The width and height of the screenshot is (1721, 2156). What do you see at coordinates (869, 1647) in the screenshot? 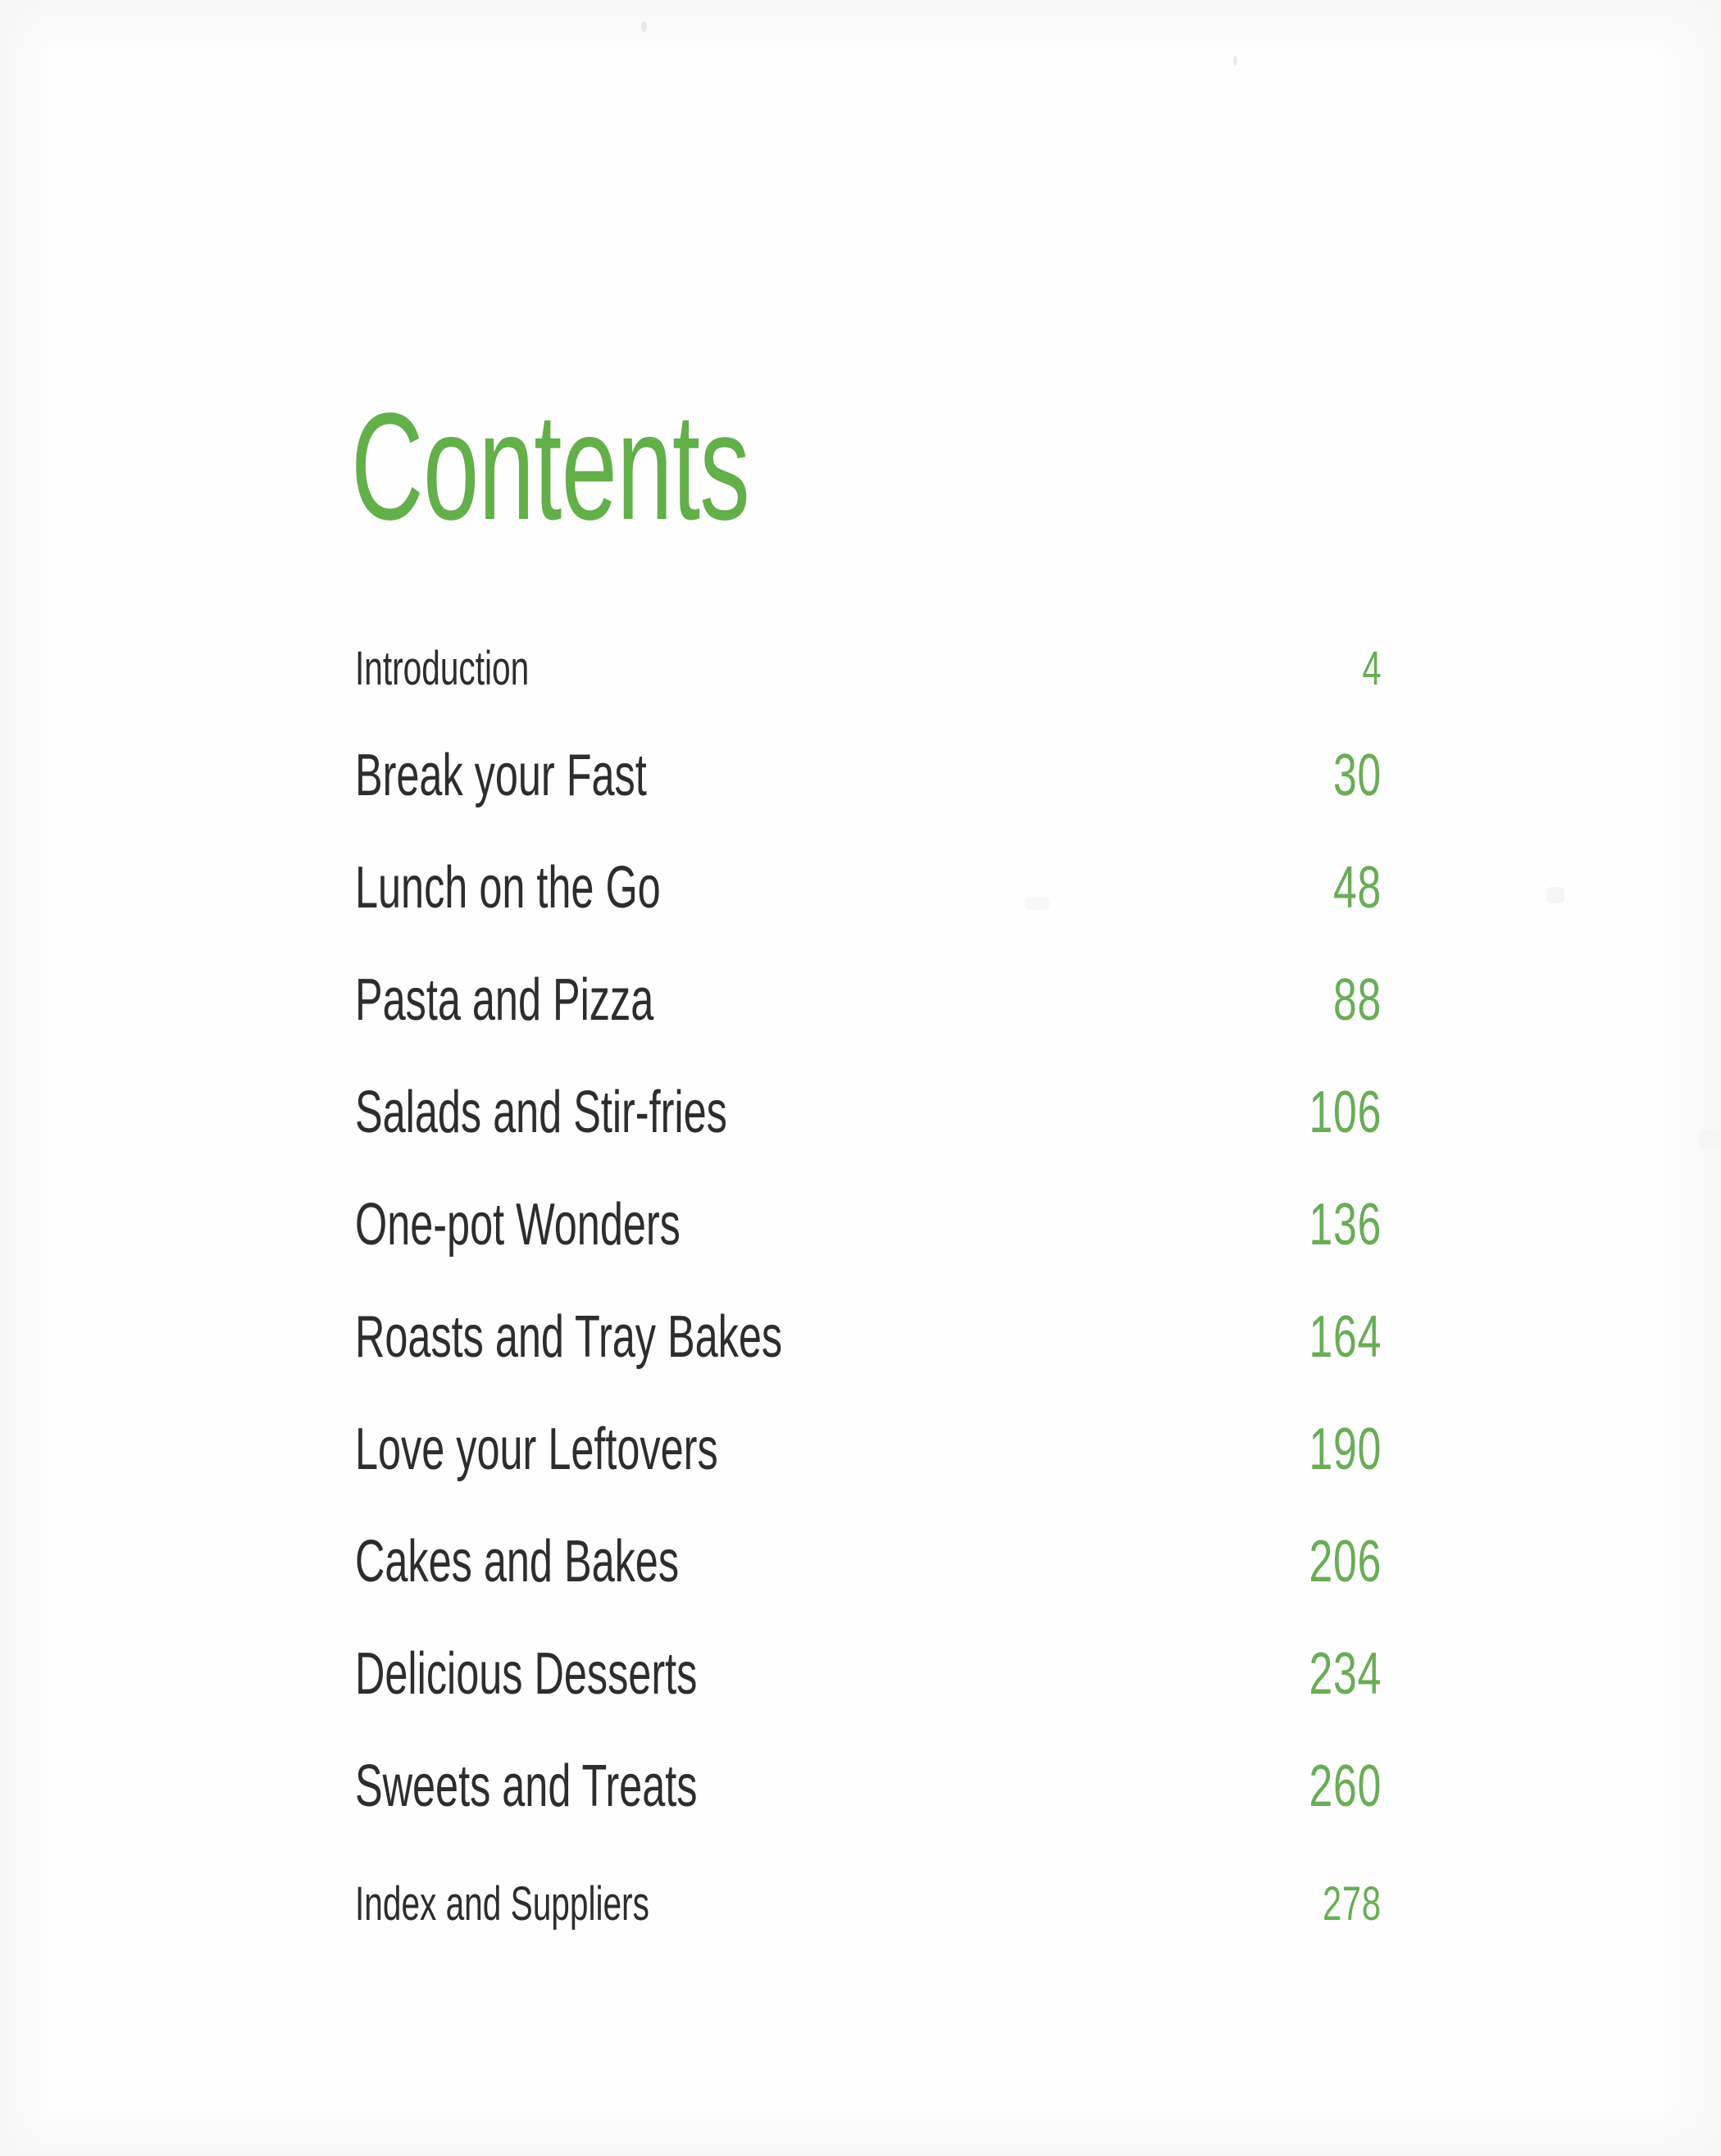
I see `contents-entry: Delicious Desserts 234` at bounding box center [869, 1647].